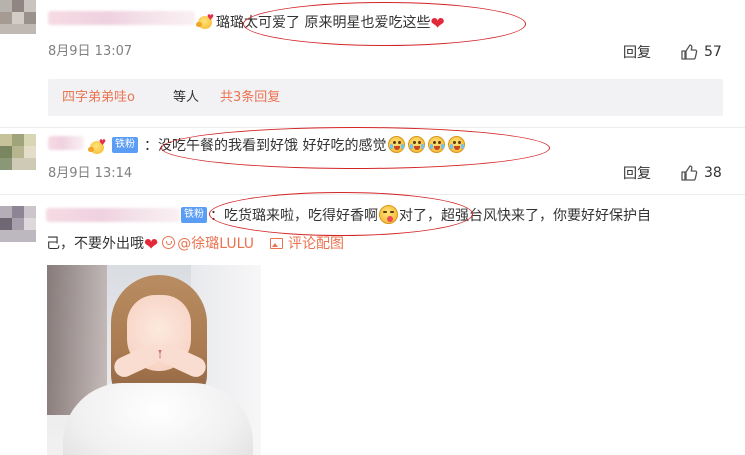 The width and height of the screenshot is (745, 455). I want to click on comment-text-line2-content: 己，不要外出哦, so click(95, 244).